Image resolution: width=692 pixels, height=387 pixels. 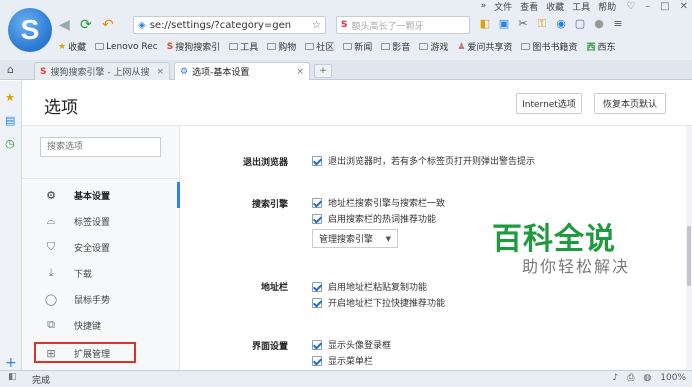 I want to click on security-status-icon: ◍, so click(x=647, y=378).